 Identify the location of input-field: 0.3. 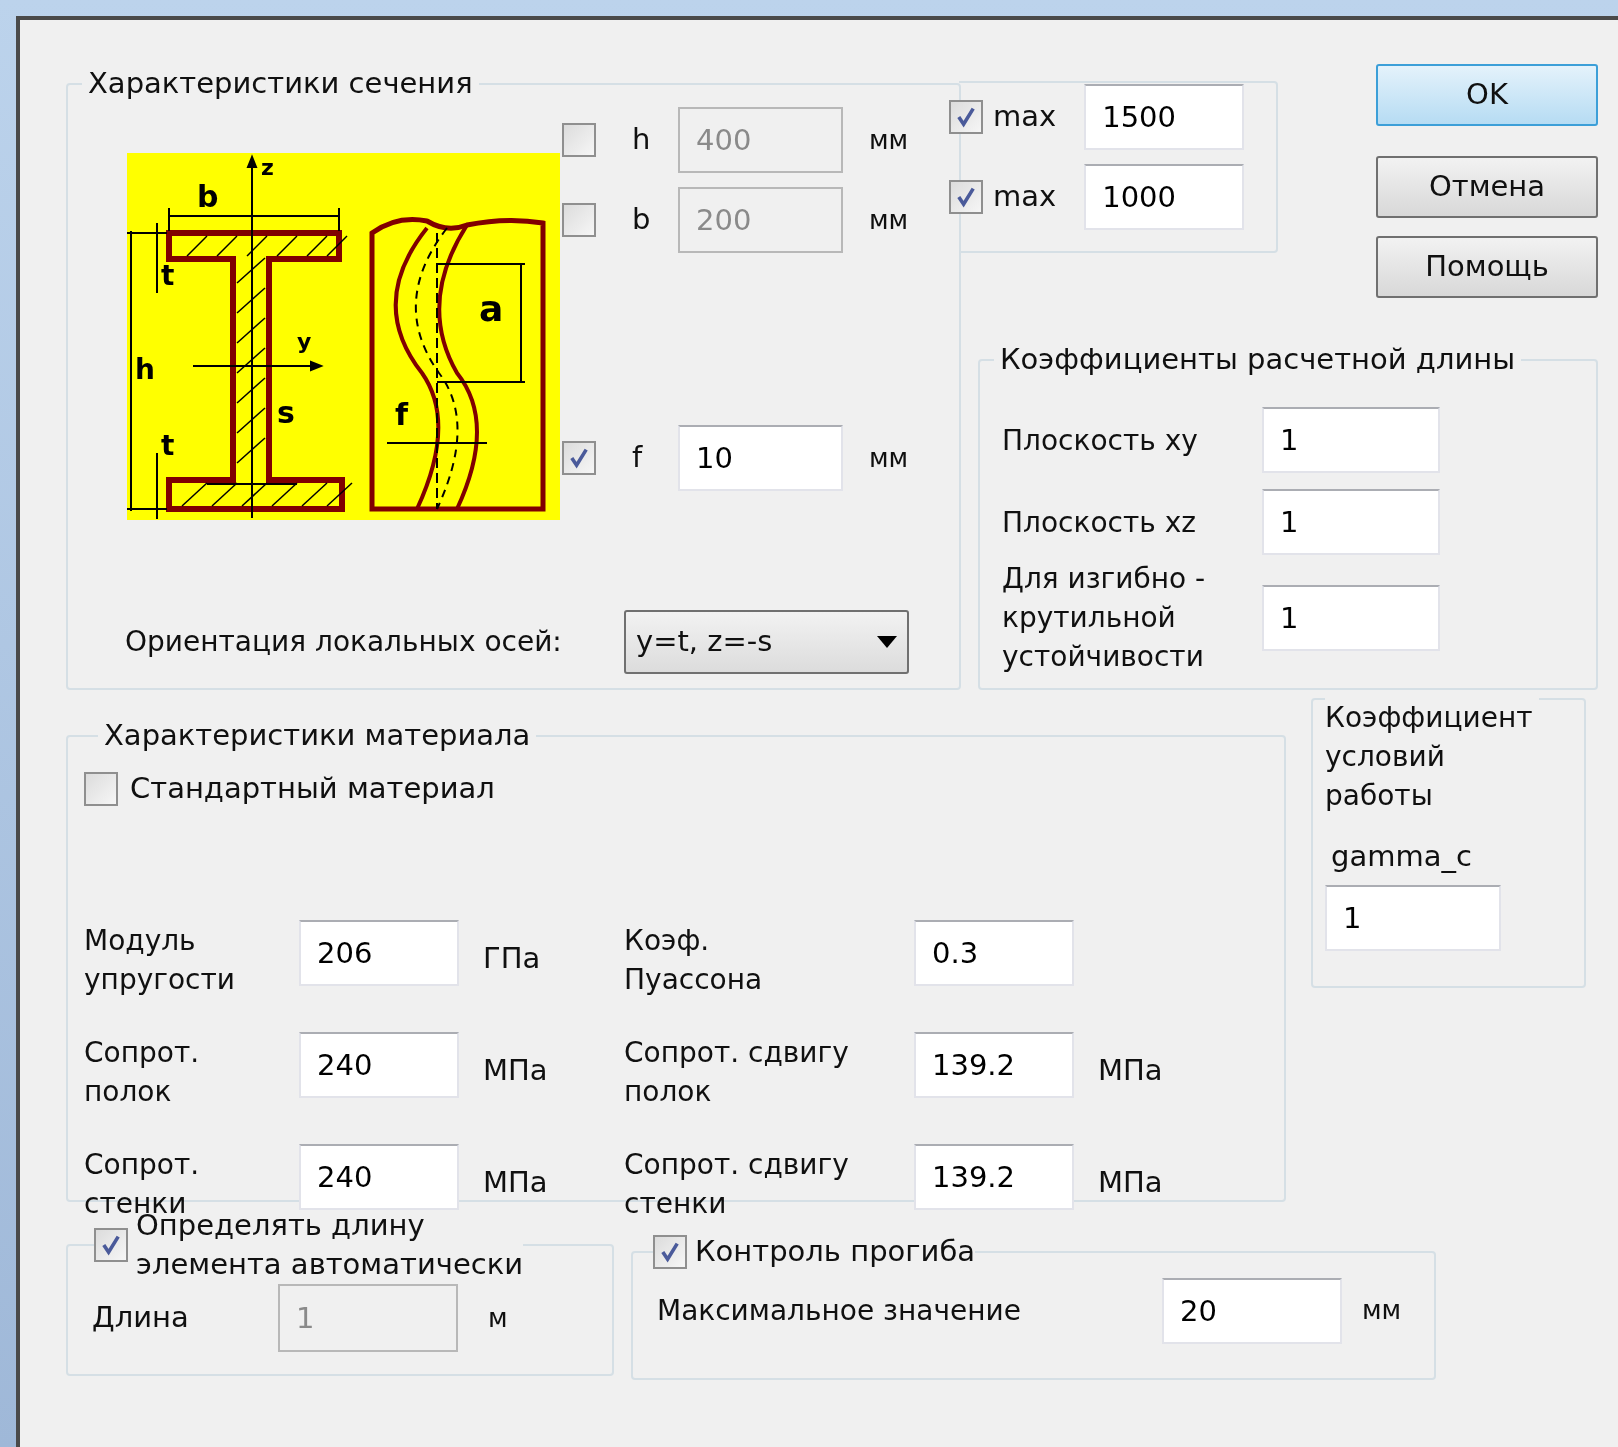
(994, 952).